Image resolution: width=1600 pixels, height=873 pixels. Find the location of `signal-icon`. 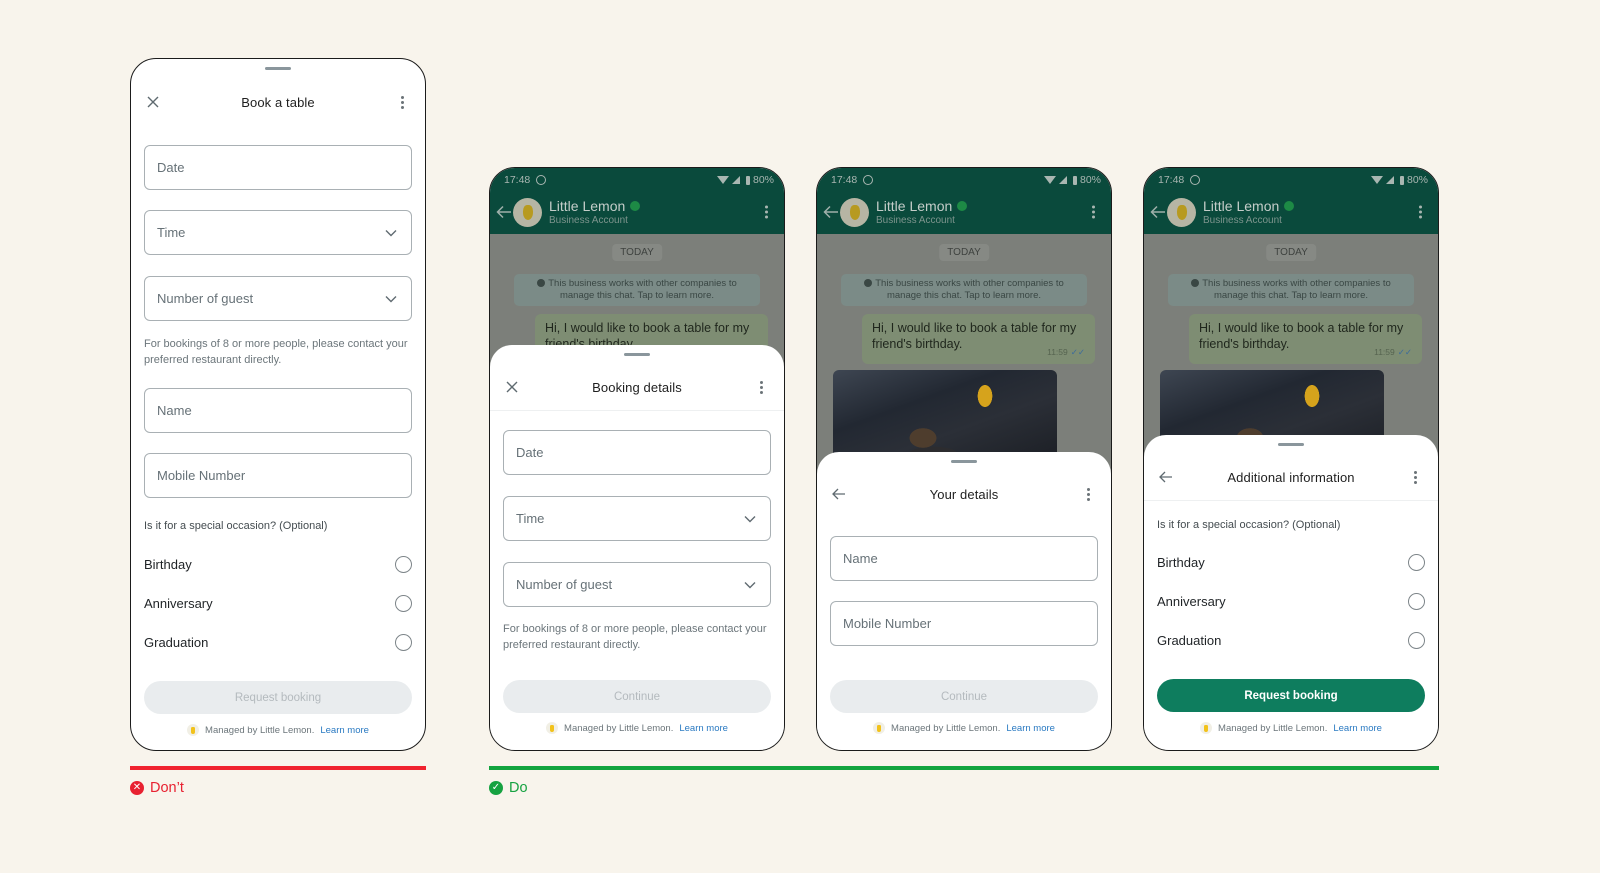

signal-icon is located at coordinates (1062, 180).